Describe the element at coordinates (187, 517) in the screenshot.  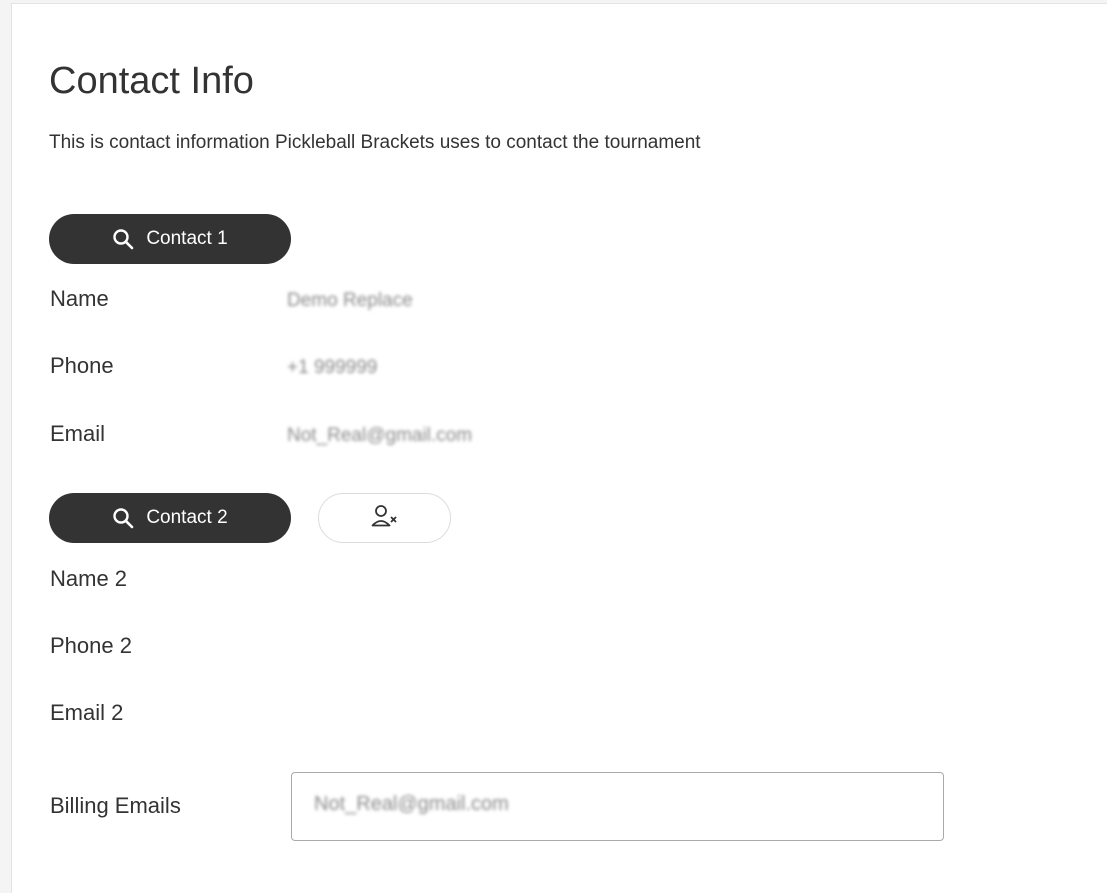
I see `contact-2-button-label: Contact 2` at that location.